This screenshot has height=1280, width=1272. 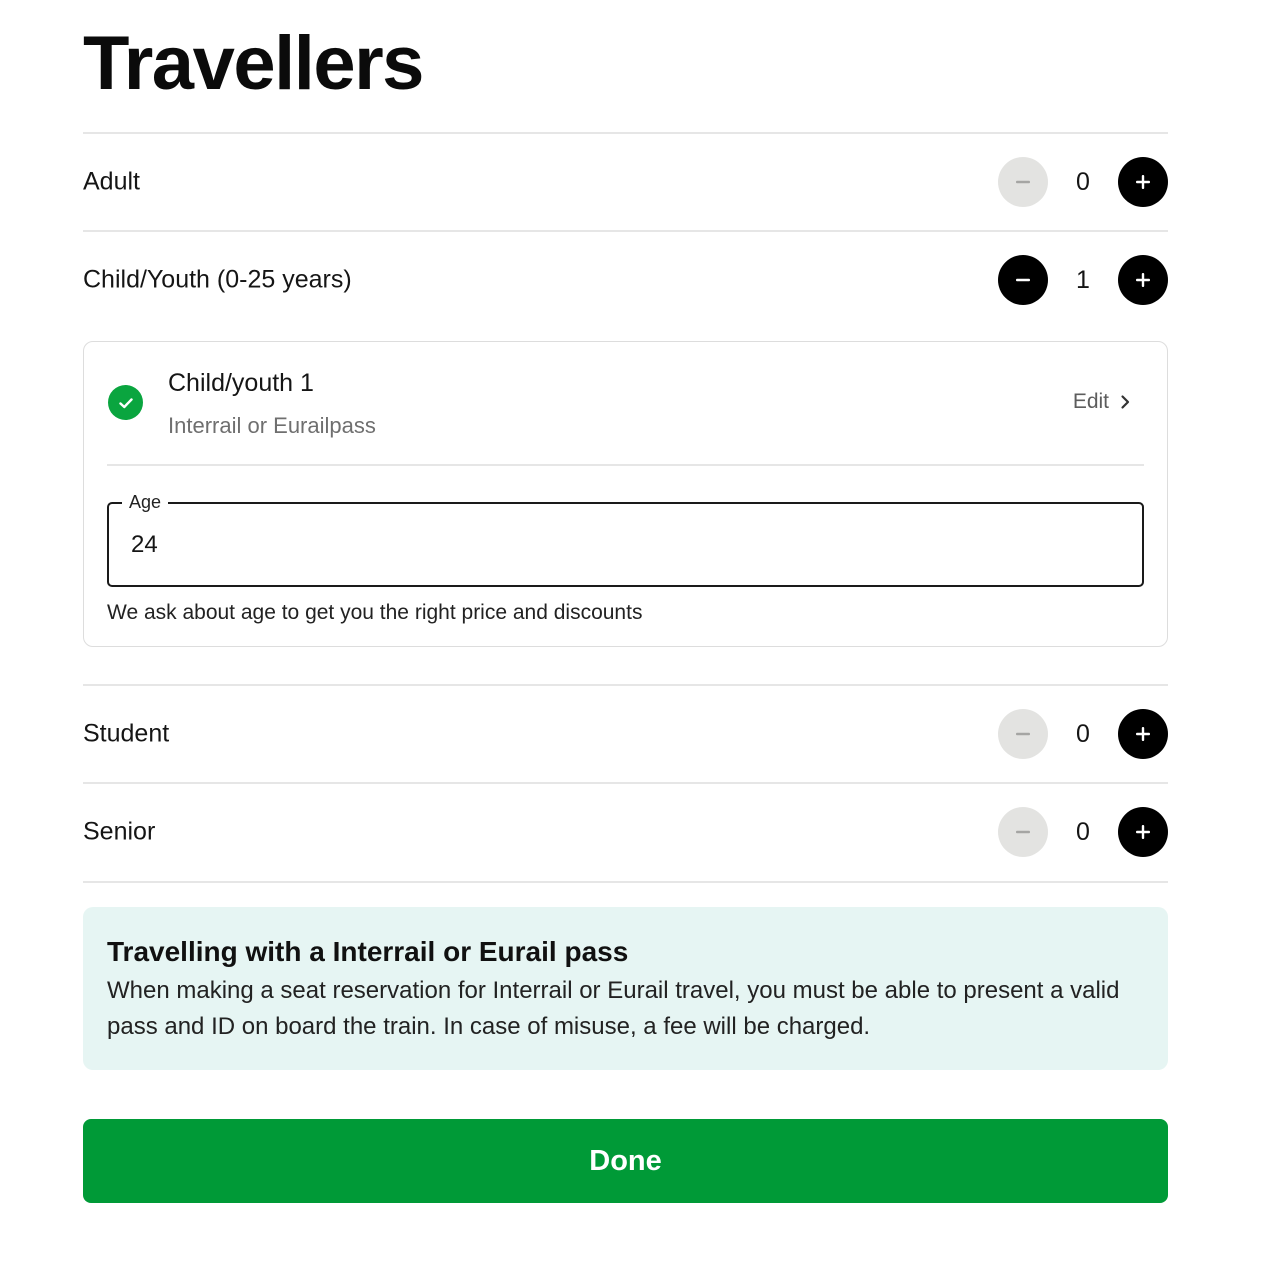 I want to click on traveller-label-student: Student, so click(x=126, y=733).